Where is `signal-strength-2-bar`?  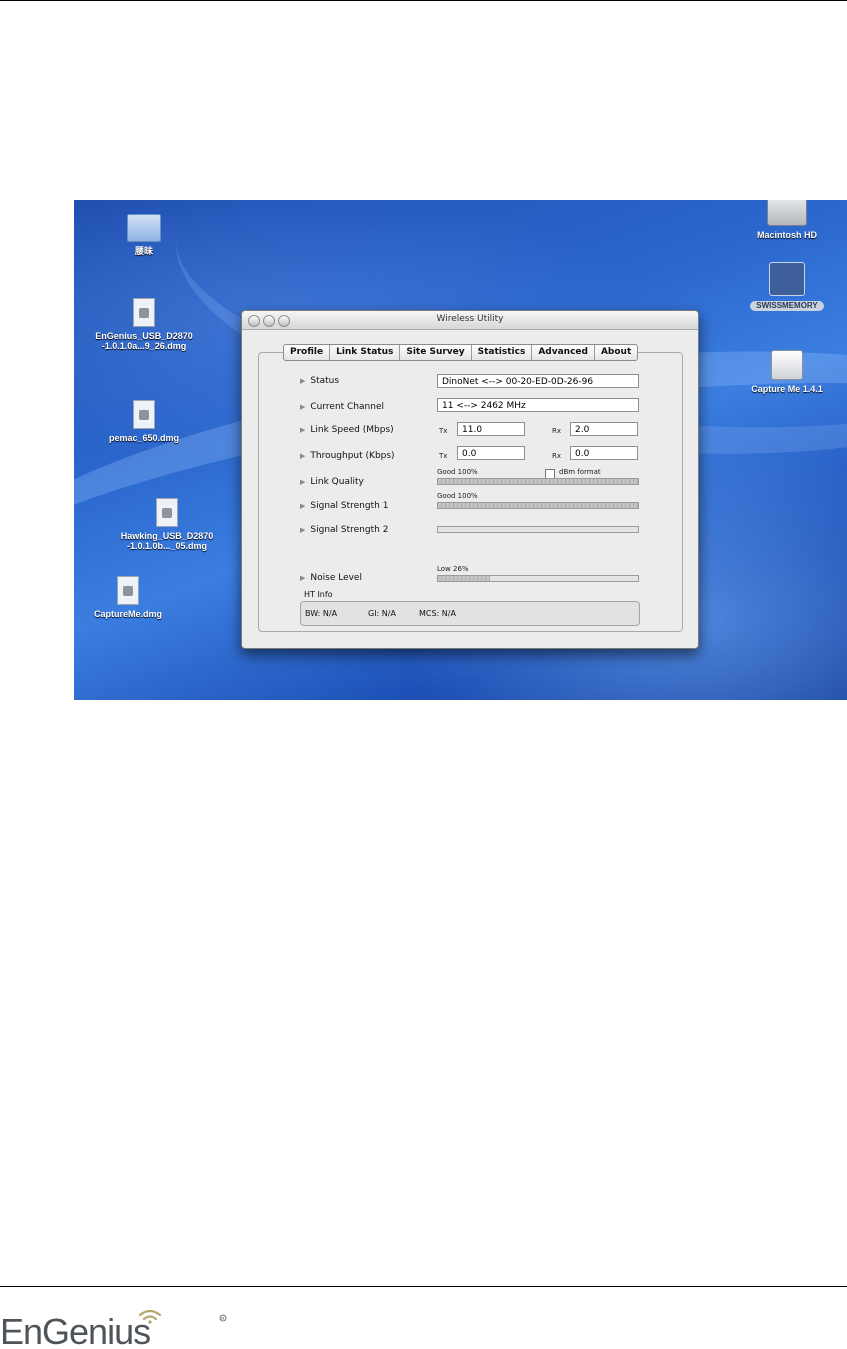 signal-strength-2-bar is located at coordinates (538, 529).